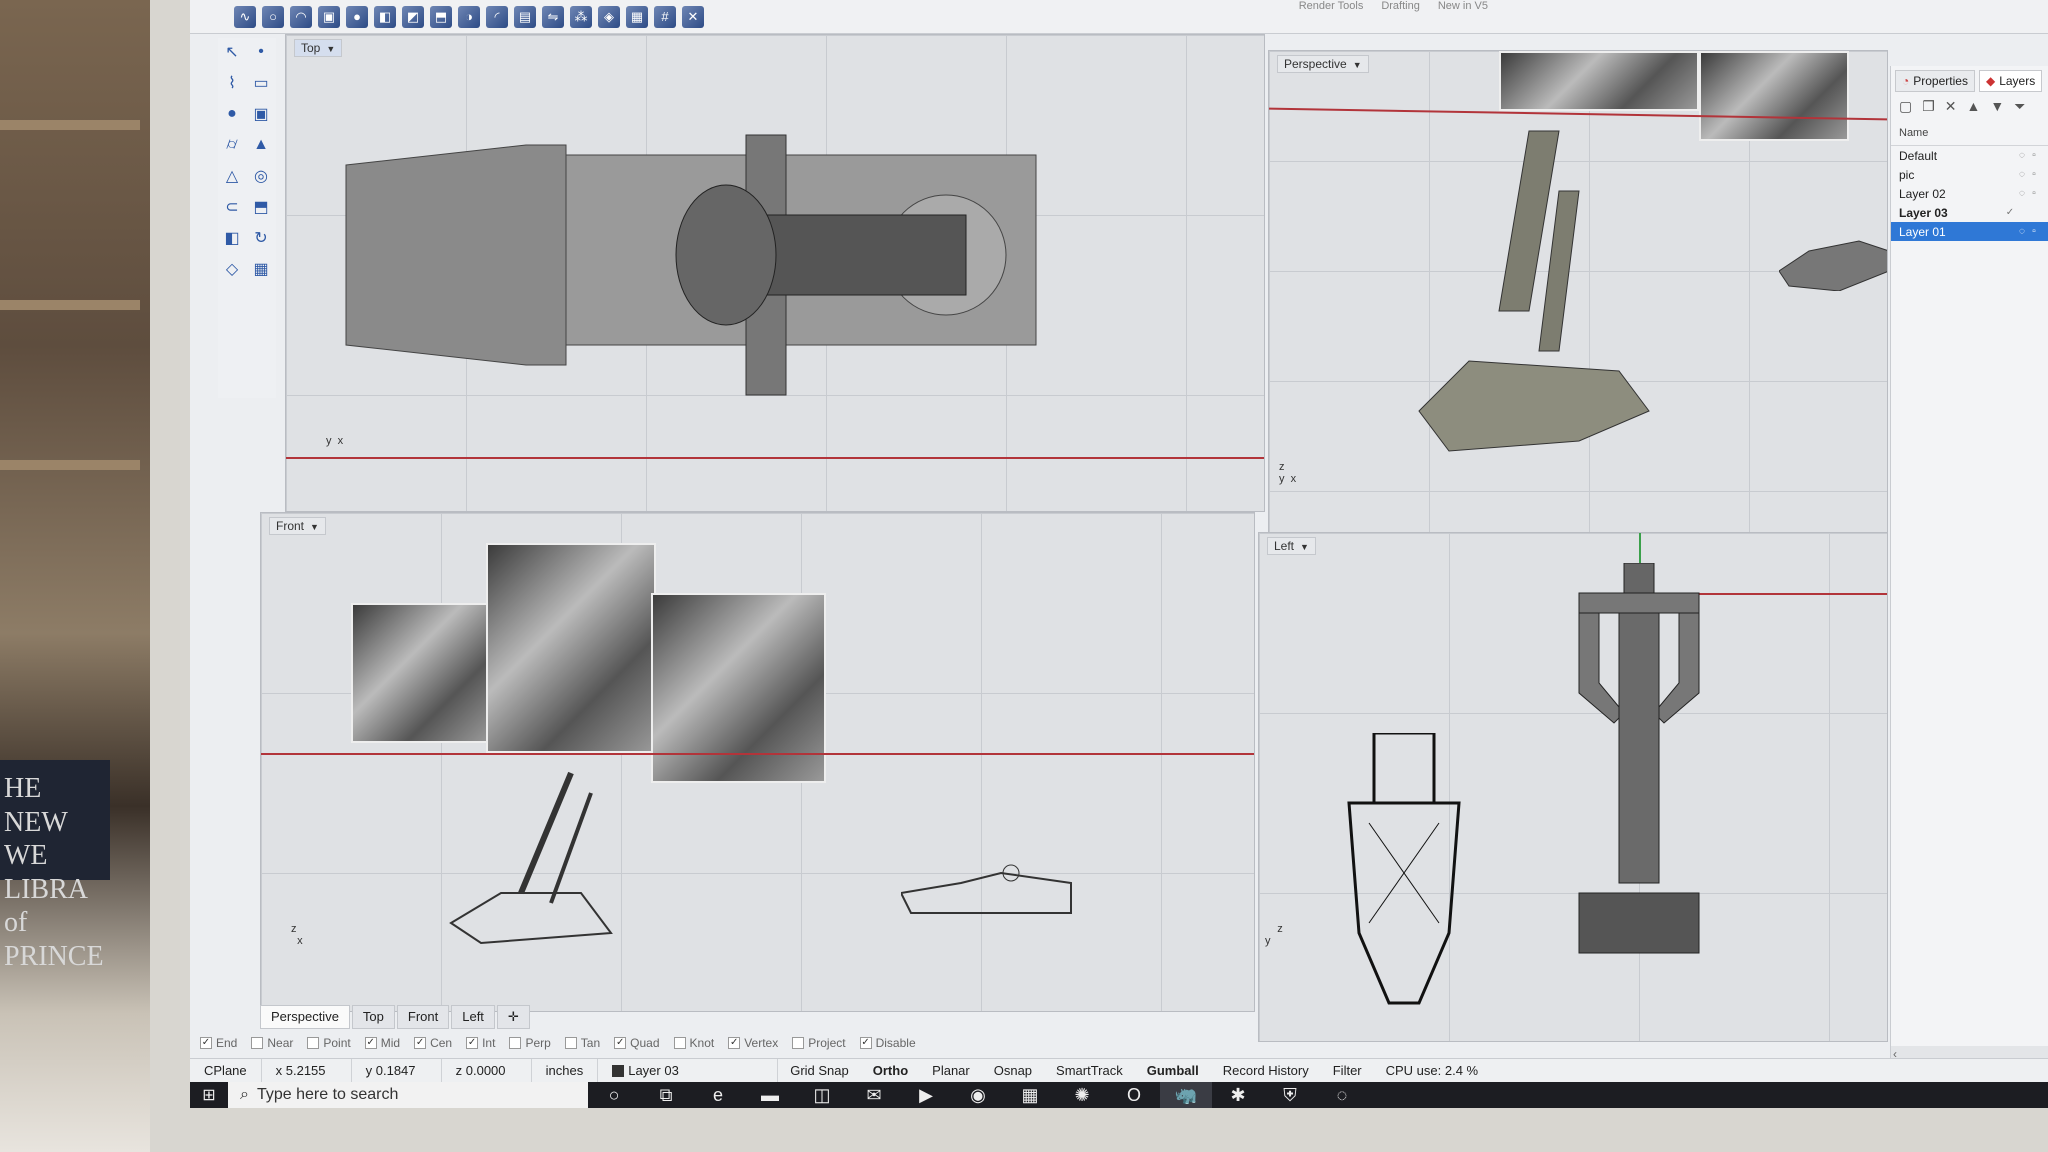 The width and height of the screenshot is (2048, 1152). I want to click on layer-row: pic ◌ ▫, so click(1969, 174).